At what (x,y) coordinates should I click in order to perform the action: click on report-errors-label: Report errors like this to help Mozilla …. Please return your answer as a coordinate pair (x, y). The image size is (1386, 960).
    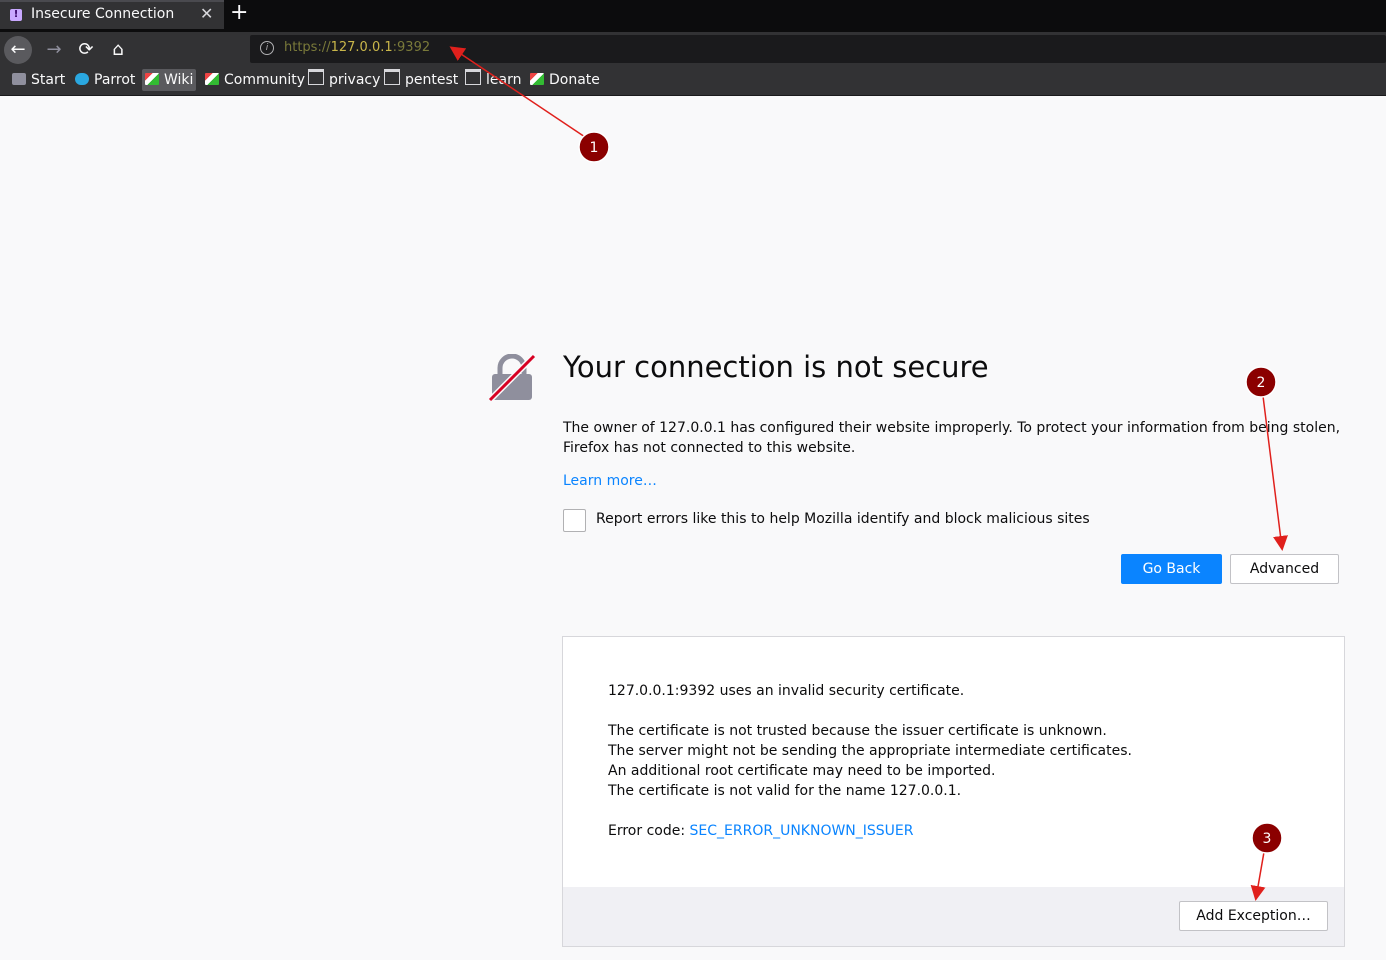
    Looking at the image, I should click on (843, 519).